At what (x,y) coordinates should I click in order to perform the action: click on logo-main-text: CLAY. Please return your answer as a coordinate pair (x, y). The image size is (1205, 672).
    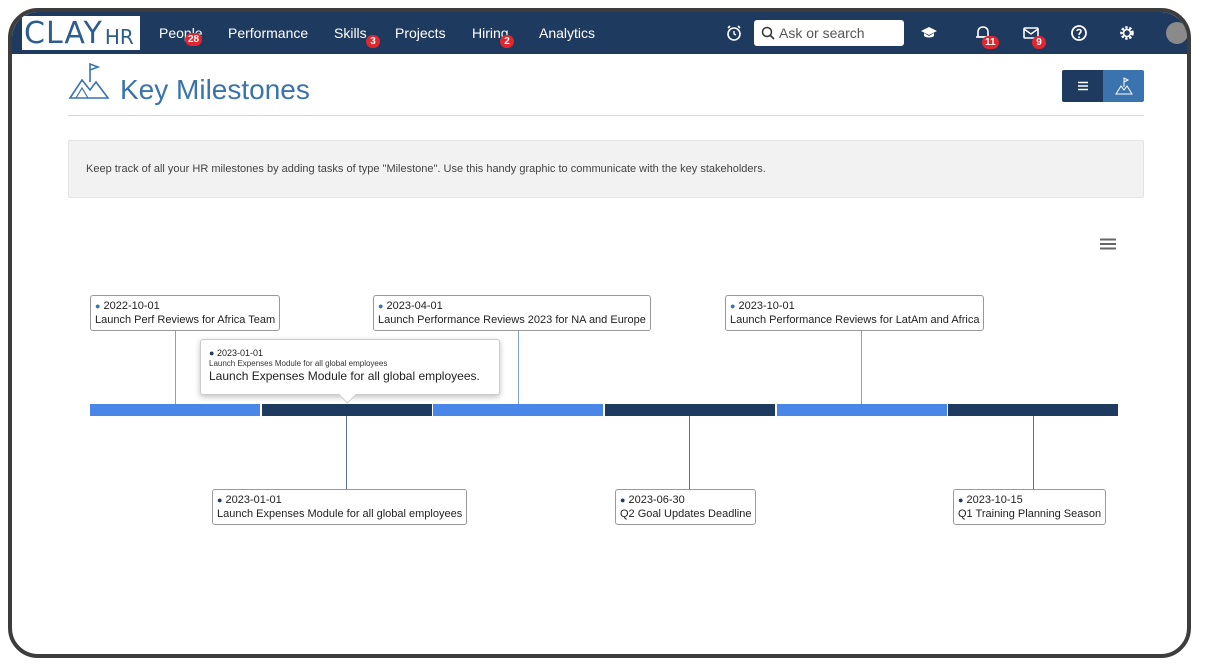
    Looking at the image, I should click on (63, 33).